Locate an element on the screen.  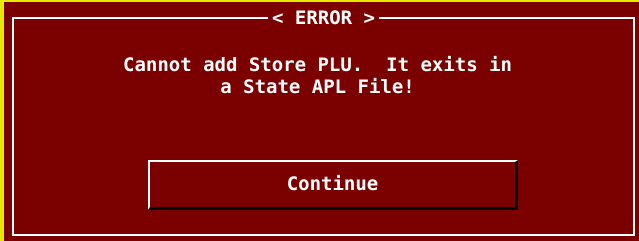
continue-button: Continue is located at coordinates (333, 185).